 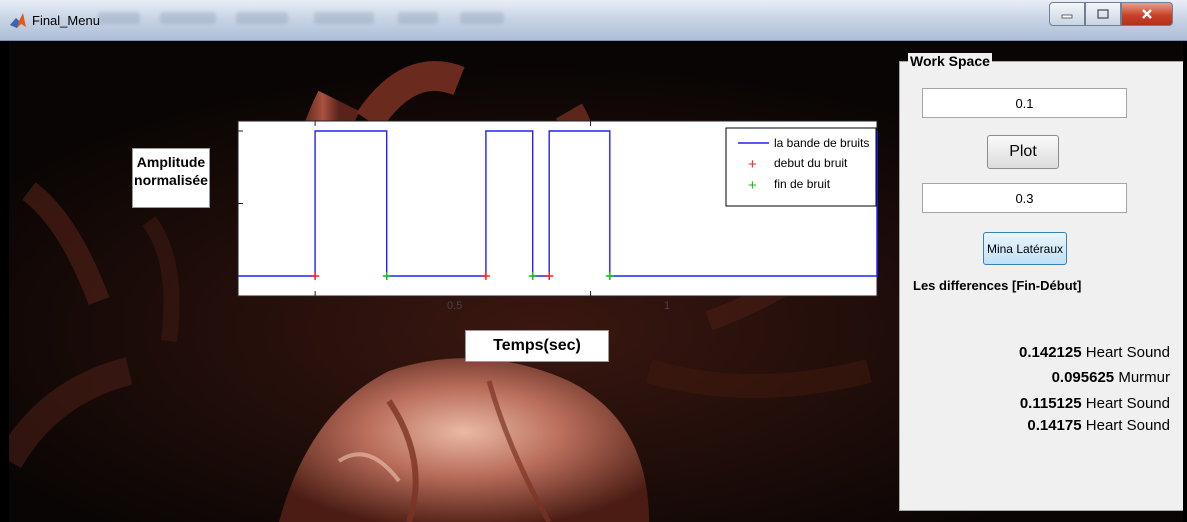 I want to click on result-row: 0.115125 Heart Sound, so click(x=1035, y=403).